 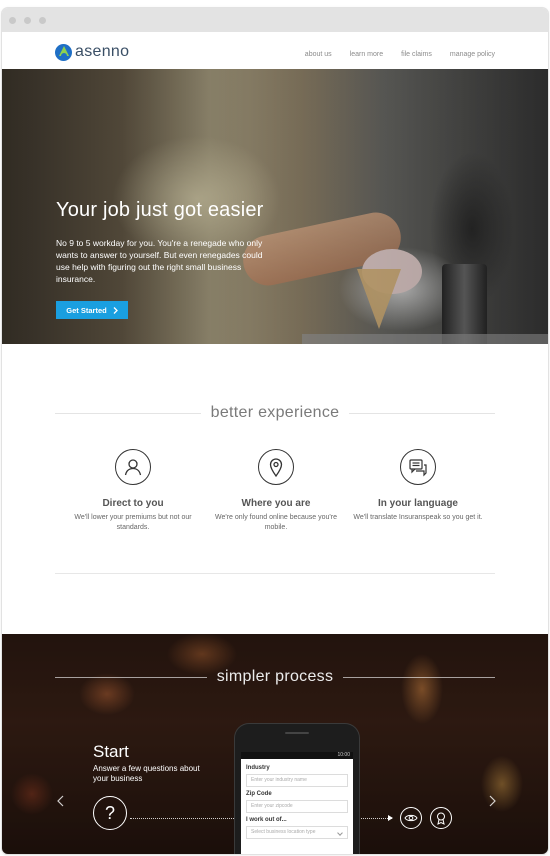 What do you see at coordinates (297, 832) in the screenshot?
I see `location-type-select: Select business location type` at bounding box center [297, 832].